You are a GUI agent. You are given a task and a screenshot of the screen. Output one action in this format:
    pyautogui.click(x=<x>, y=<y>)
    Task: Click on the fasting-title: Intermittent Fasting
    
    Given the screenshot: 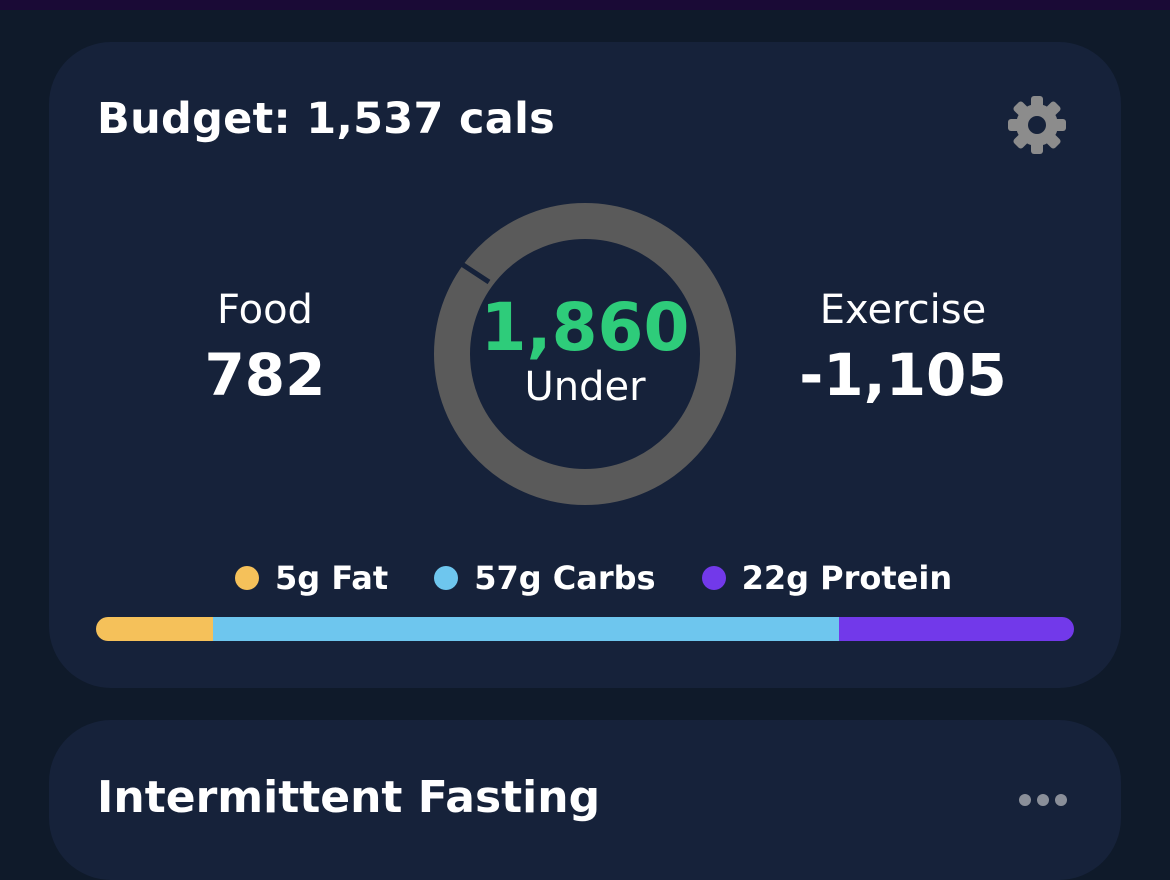 What is the action you would take?
    pyautogui.click(x=349, y=797)
    